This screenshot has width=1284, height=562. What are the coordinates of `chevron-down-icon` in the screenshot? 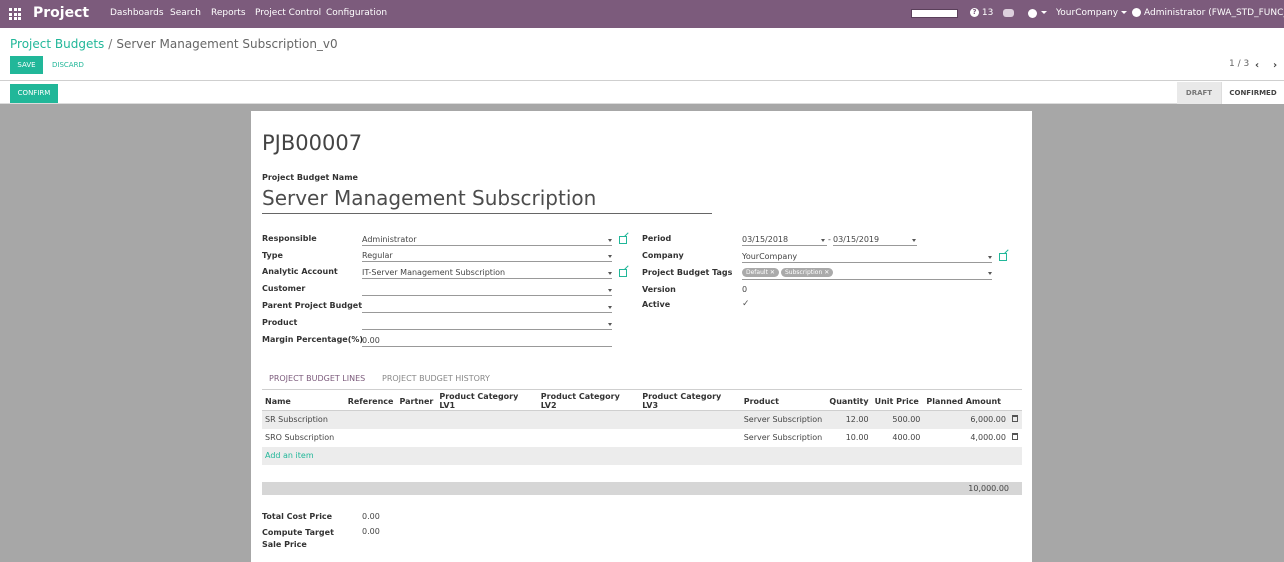 It's located at (1124, 12).